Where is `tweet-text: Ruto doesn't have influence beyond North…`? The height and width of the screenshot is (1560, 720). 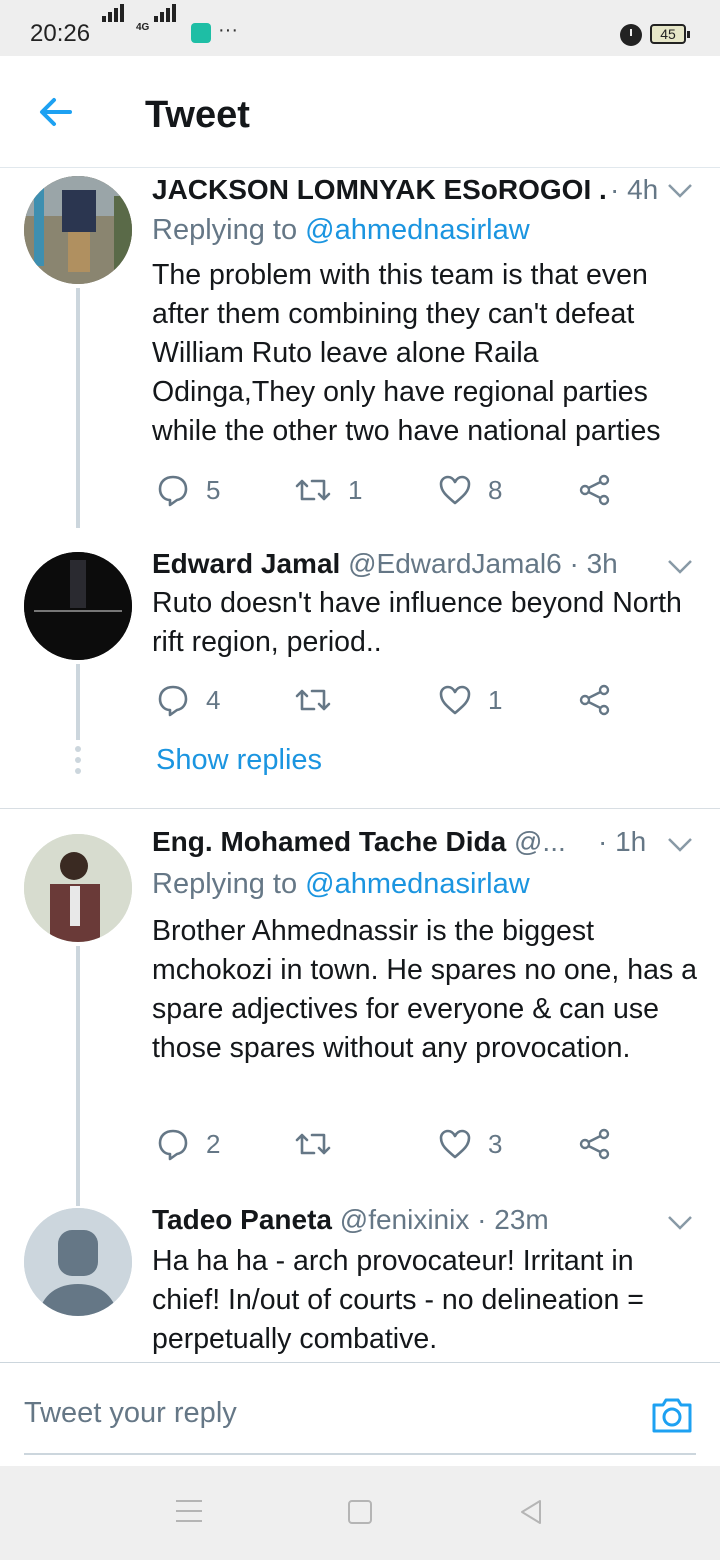 tweet-text: Ruto doesn't have influence beyond North… is located at coordinates (417, 622).